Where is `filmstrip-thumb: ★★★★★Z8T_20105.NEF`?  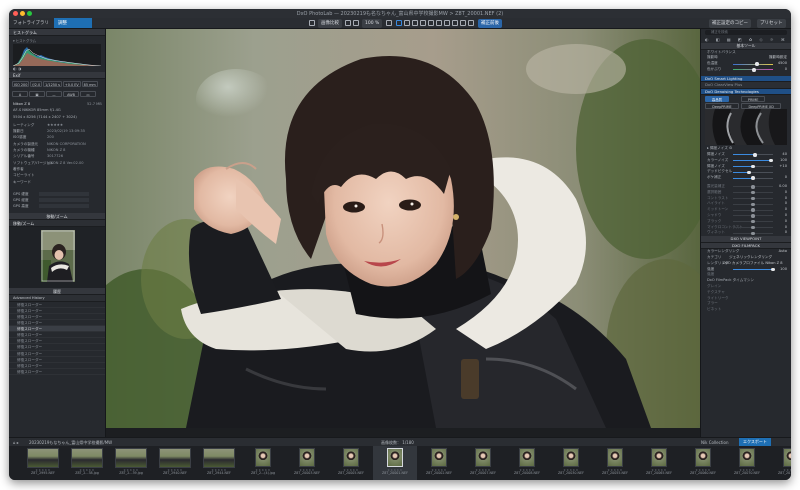 filmstrip-thumb: ★★★★★Z8T_20105.NEF is located at coordinates (780, 463).